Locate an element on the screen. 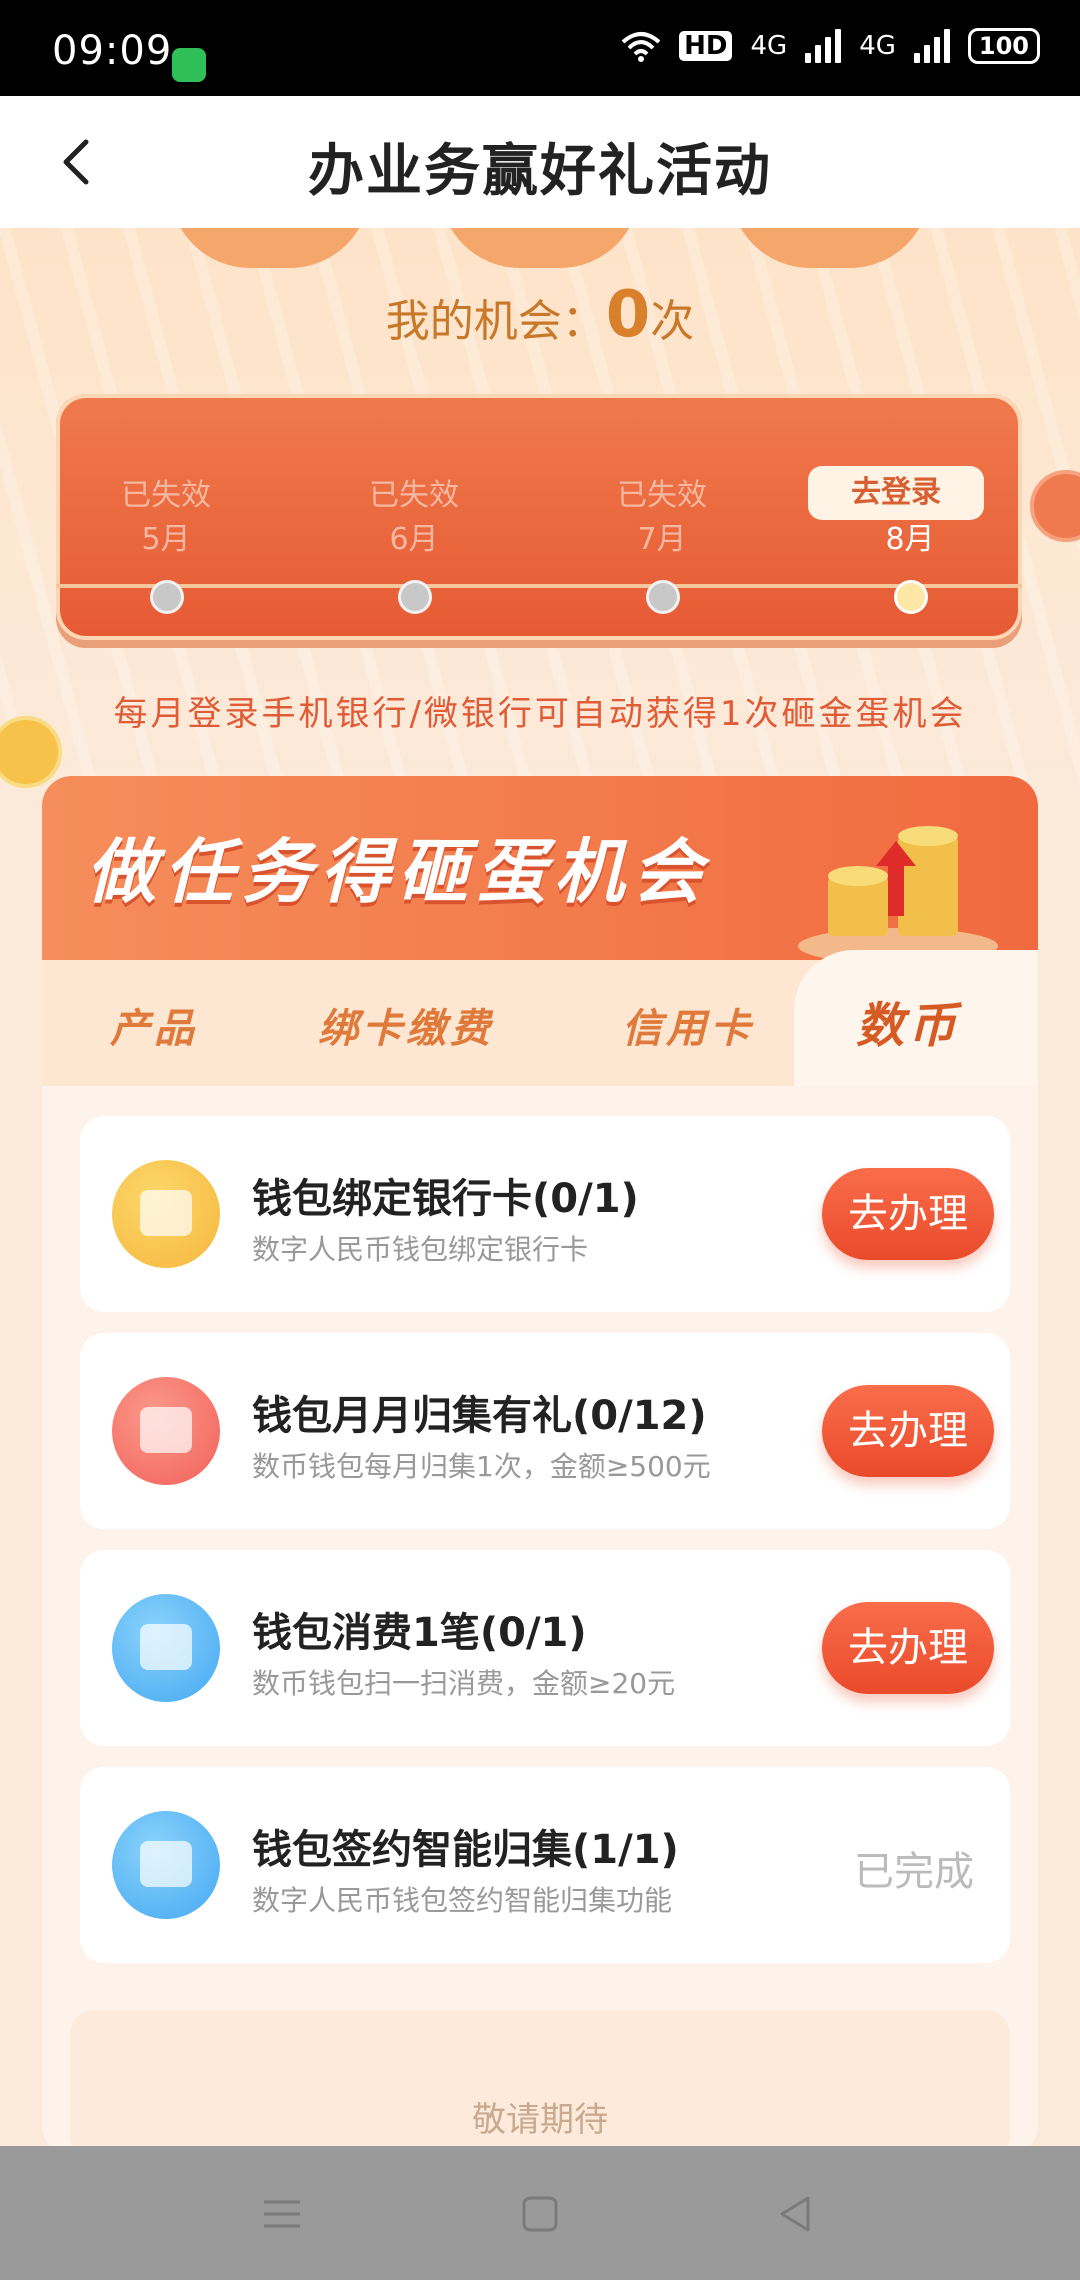 This screenshot has height=2280, width=1080. calendar-clock-icon is located at coordinates (166, 1431).